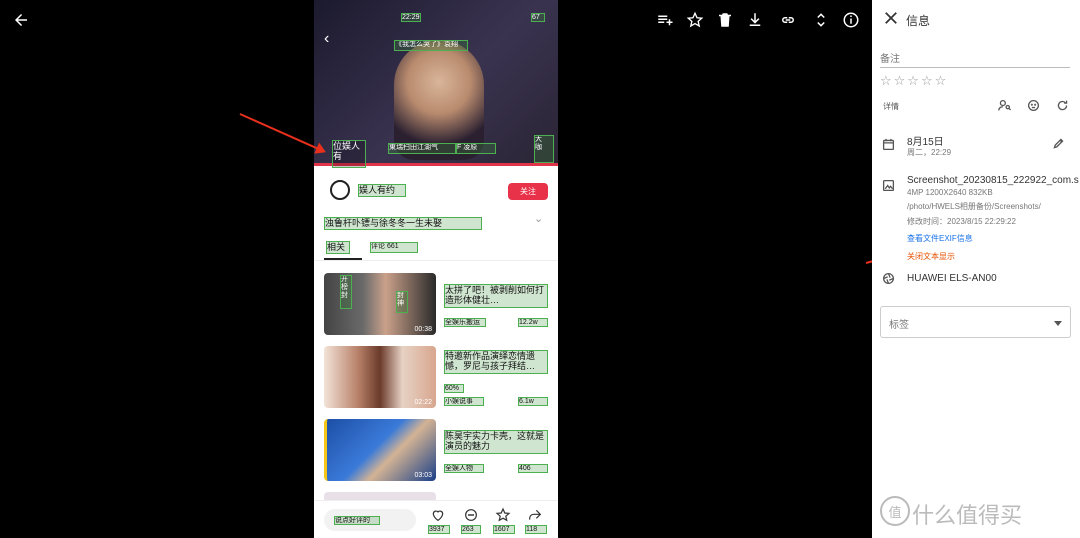  What do you see at coordinates (464, 468) in the screenshot?
I see `list-item-source: 全娱人物` at bounding box center [464, 468].